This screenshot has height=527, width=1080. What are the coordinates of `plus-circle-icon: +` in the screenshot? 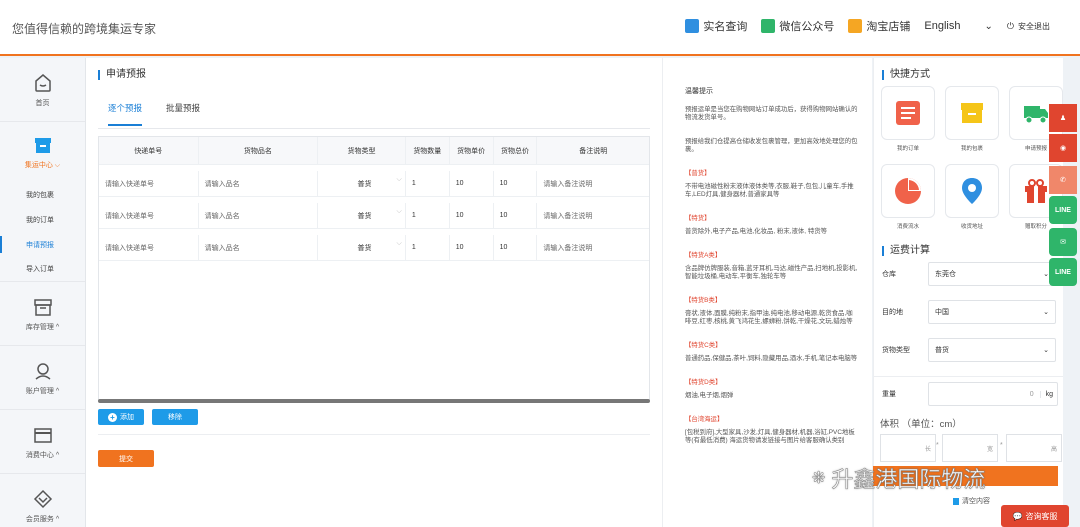 It's located at (112, 417).